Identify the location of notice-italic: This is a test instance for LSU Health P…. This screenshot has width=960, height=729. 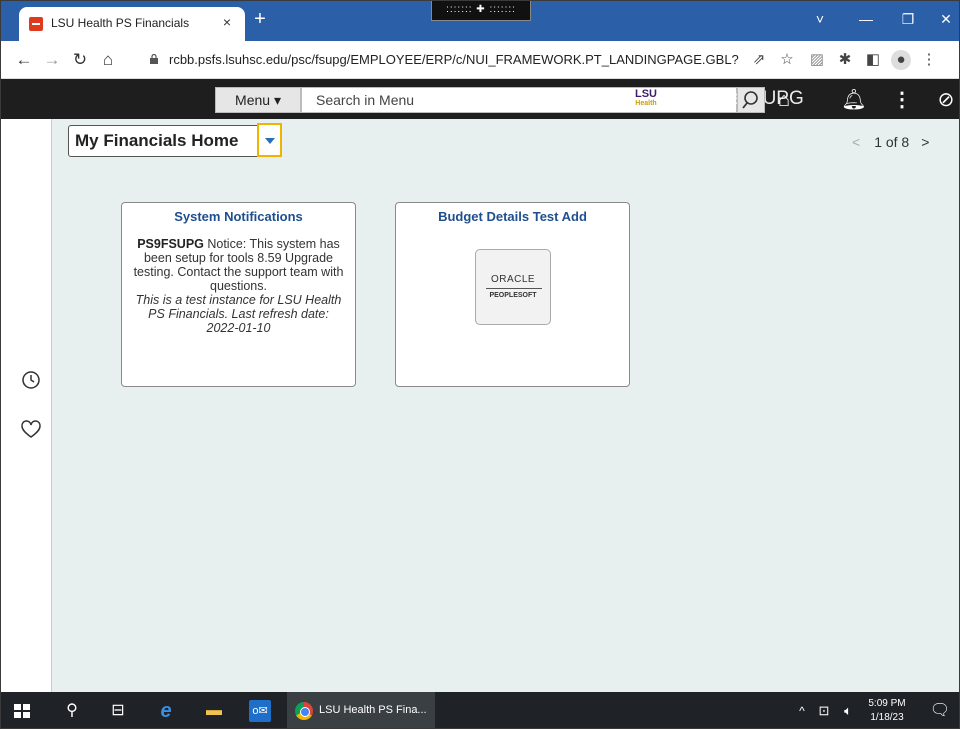
(238, 314).